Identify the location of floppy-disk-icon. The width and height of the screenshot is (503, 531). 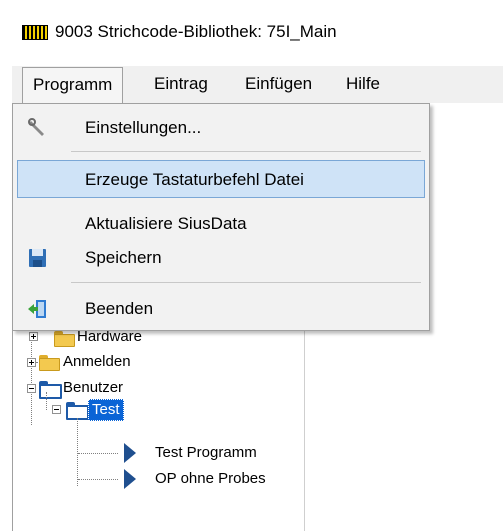
(37, 258).